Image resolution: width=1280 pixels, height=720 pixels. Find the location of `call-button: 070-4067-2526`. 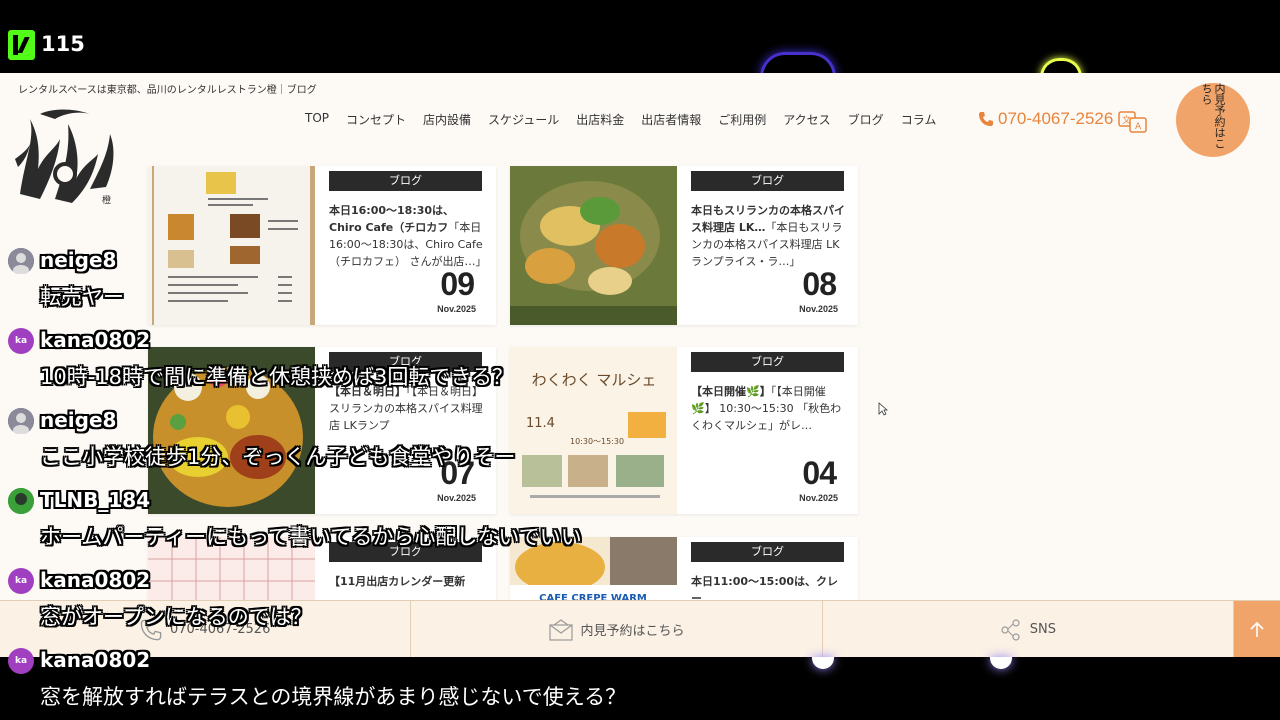

call-button: 070-4067-2526 is located at coordinates (206, 629).